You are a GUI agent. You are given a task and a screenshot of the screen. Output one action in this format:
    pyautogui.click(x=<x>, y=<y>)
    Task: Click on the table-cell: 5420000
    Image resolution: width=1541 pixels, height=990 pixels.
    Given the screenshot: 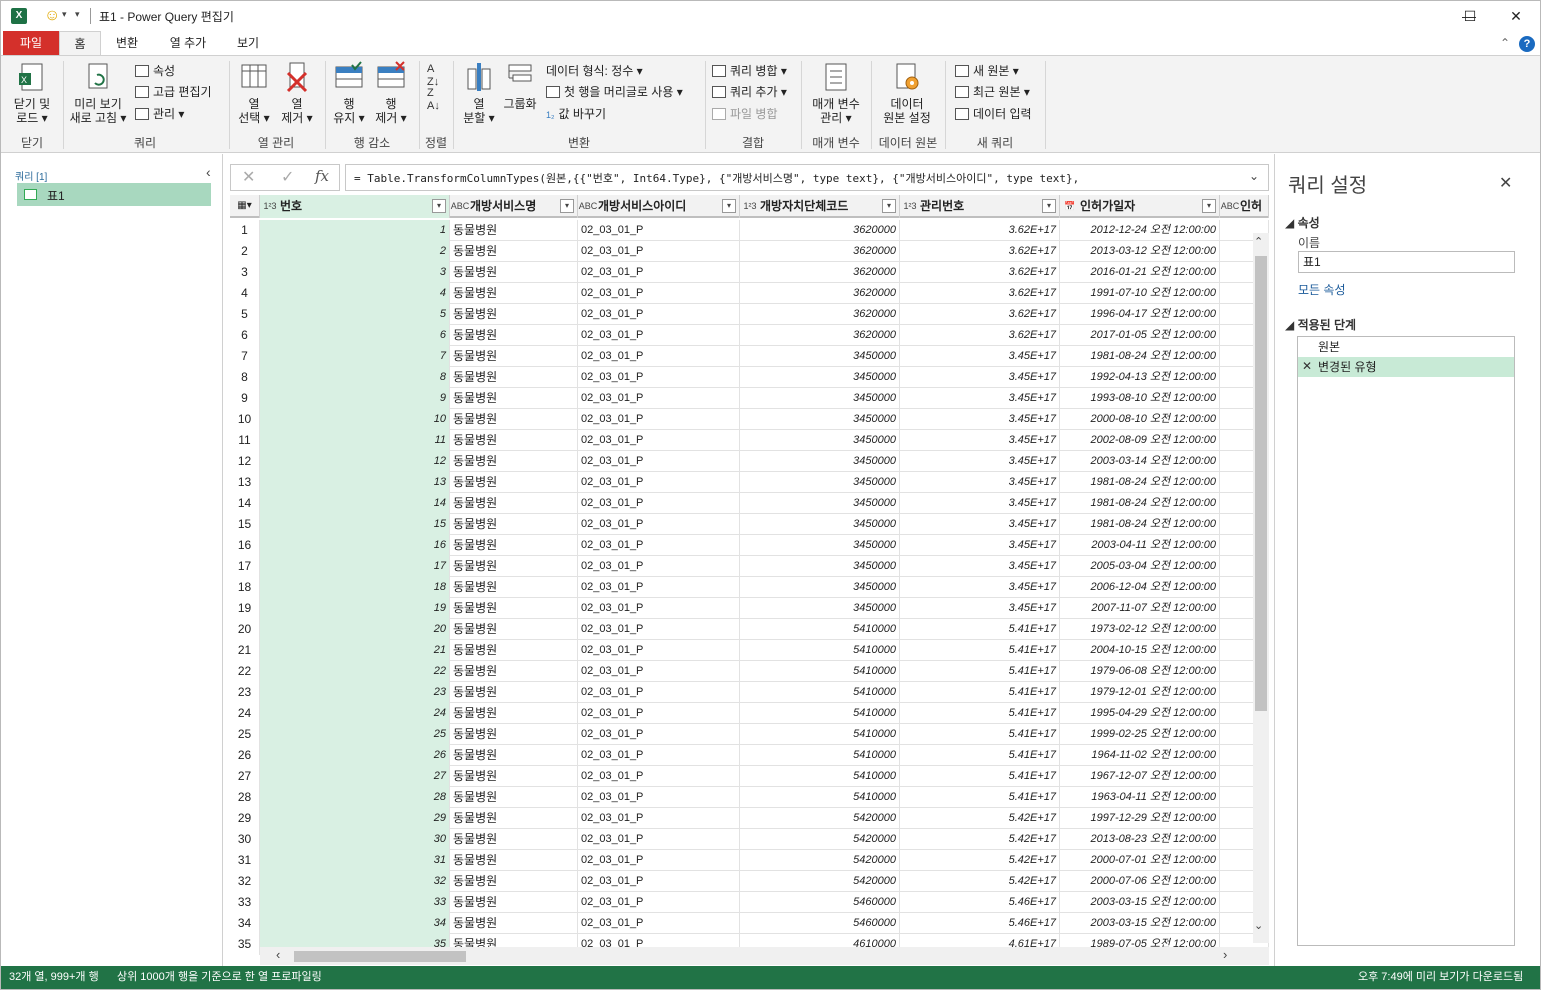 What is the action you would take?
    pyautogui.click(x=820, y=881)
    